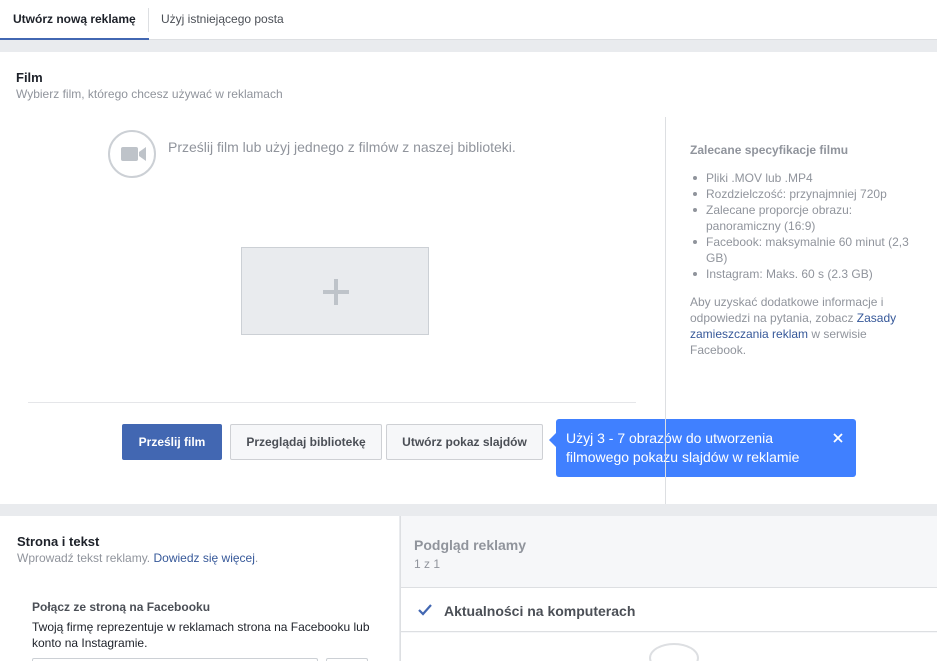 This screenshot has height=661, width=937. Describe the element at coordinates (204, 558) in the screenshot. I see `learn-more-link: Dowiedz się więcej` at that location.